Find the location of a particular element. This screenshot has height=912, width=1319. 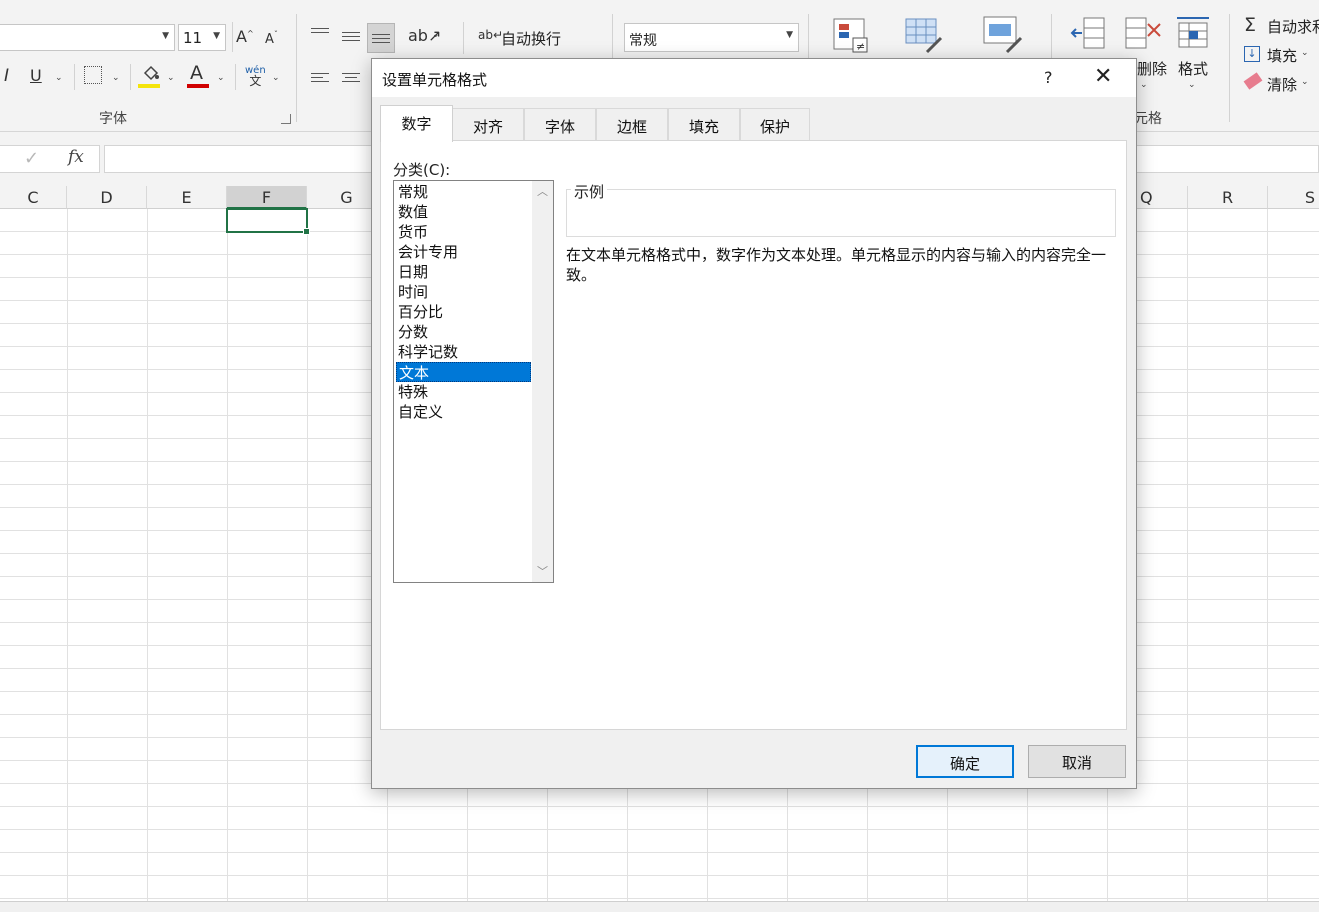

list-item: 货币 is located at coordinates (463, 232).